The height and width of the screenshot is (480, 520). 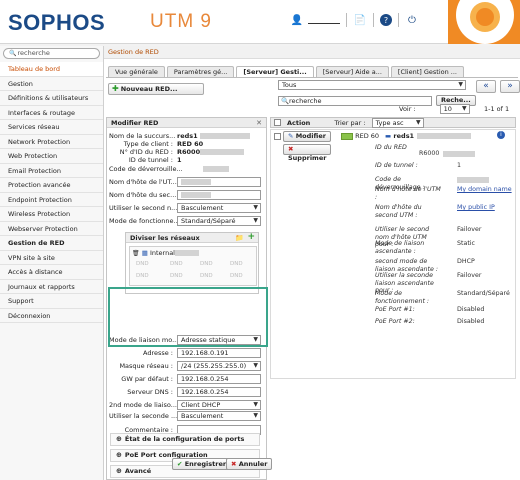 I want to click on detail-label: PoE Port #2:, so click(x=395, y=321).